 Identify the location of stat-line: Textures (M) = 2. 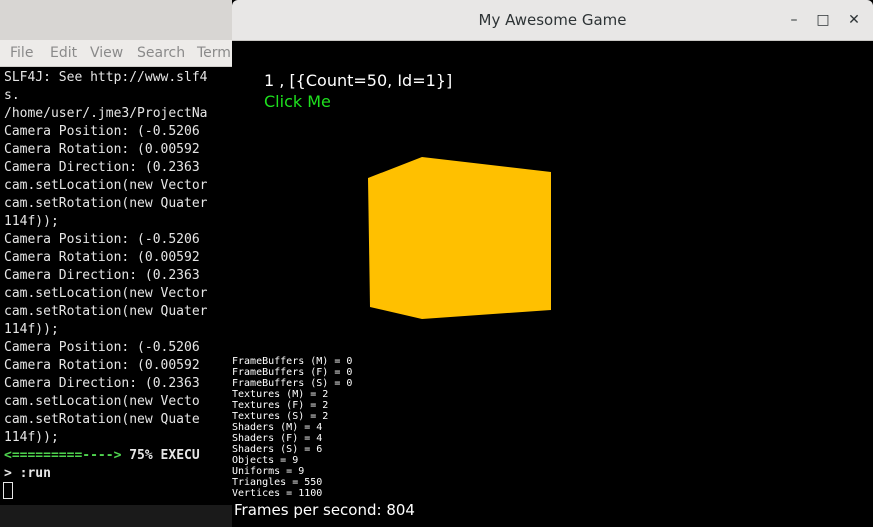
(280, 394).